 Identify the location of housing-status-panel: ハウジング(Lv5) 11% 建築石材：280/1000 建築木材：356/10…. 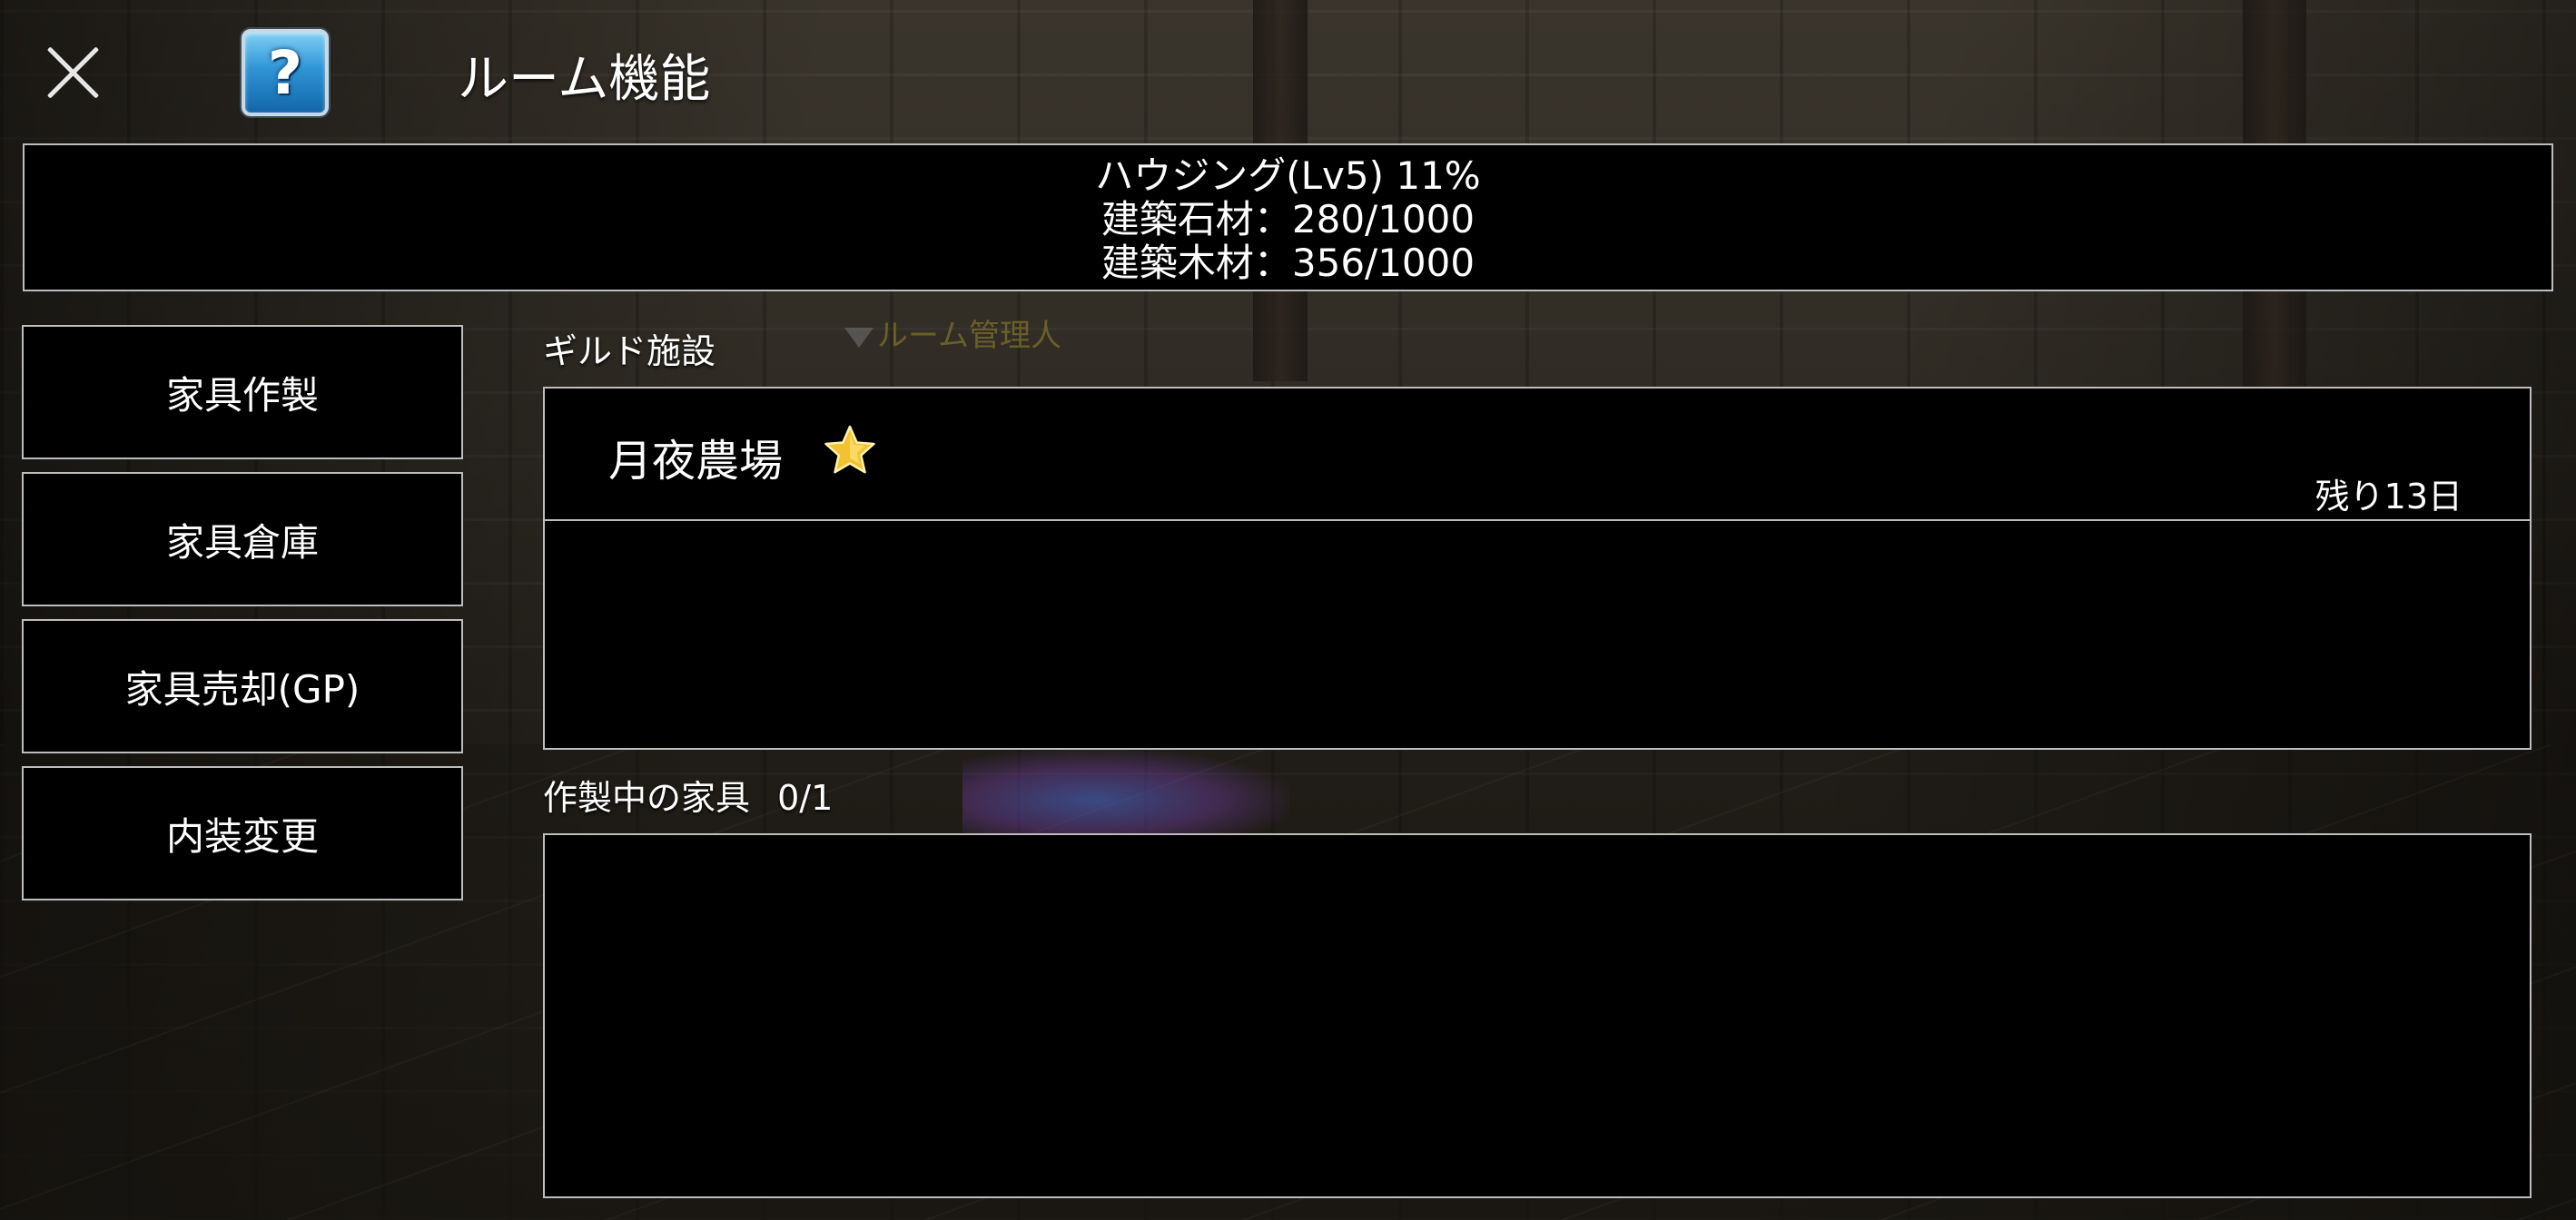
(1288, 217).